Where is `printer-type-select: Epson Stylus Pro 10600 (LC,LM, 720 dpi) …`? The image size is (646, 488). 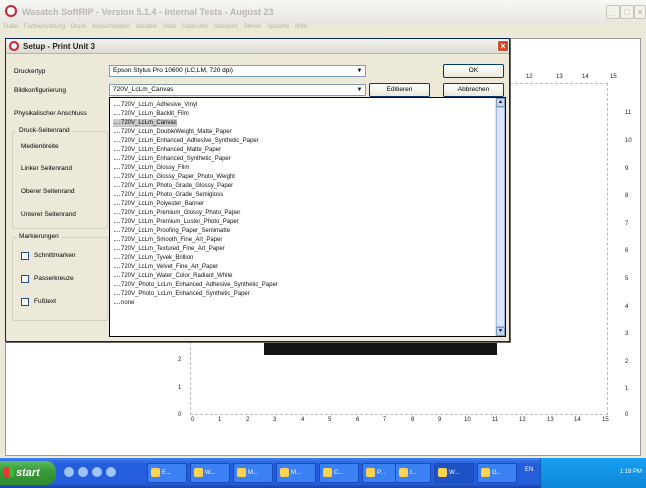 printer-type-select: Epson Stylus Pro 10600 (LC,LM, 720 dpi) … is located at coordinates (237, 71).